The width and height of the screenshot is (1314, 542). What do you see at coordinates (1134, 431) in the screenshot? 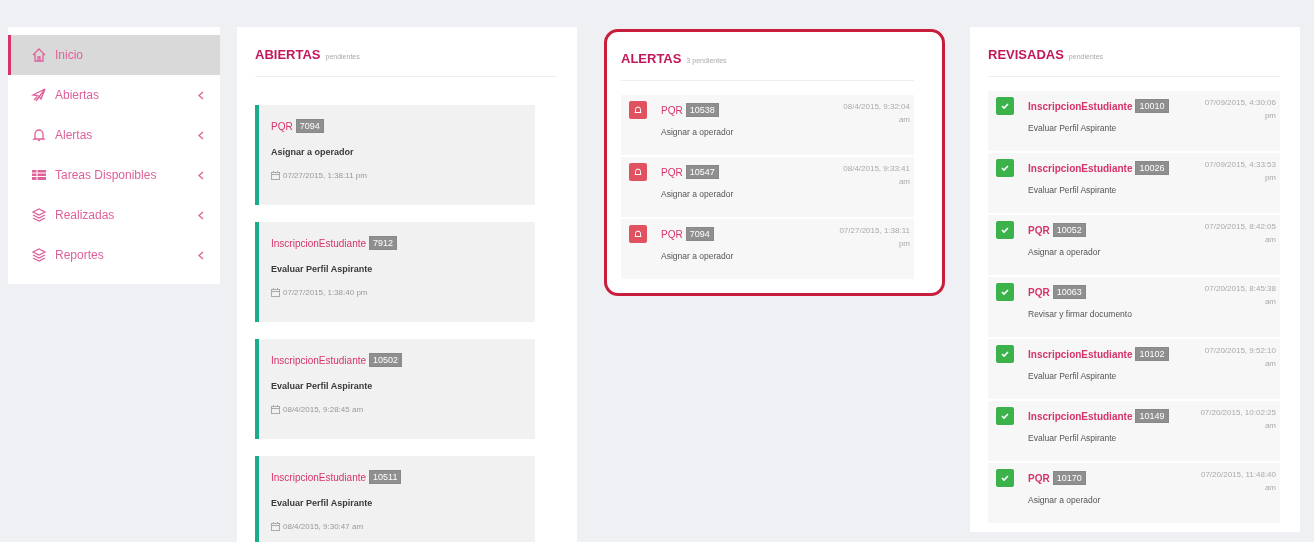
I see `task-row: InscripcionEstudiante 10149 Evaluar Perfil Aspirante 07/20/2015, 10:02:25 am` at bounding box center [1134, 431].